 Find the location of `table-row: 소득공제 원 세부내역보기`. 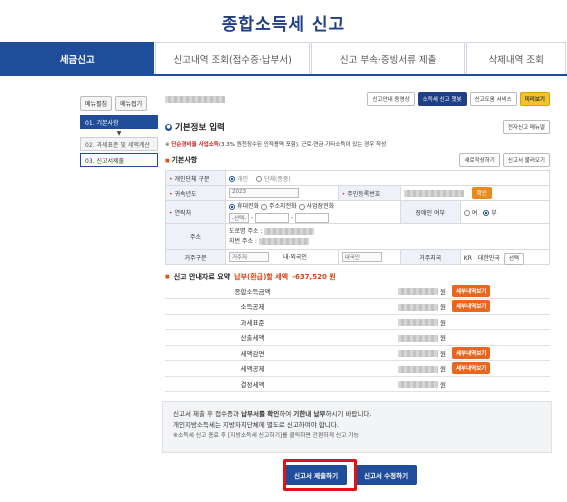

table-row: 소득공제 원 세부내역보기 is located at coordinates (357, 306).